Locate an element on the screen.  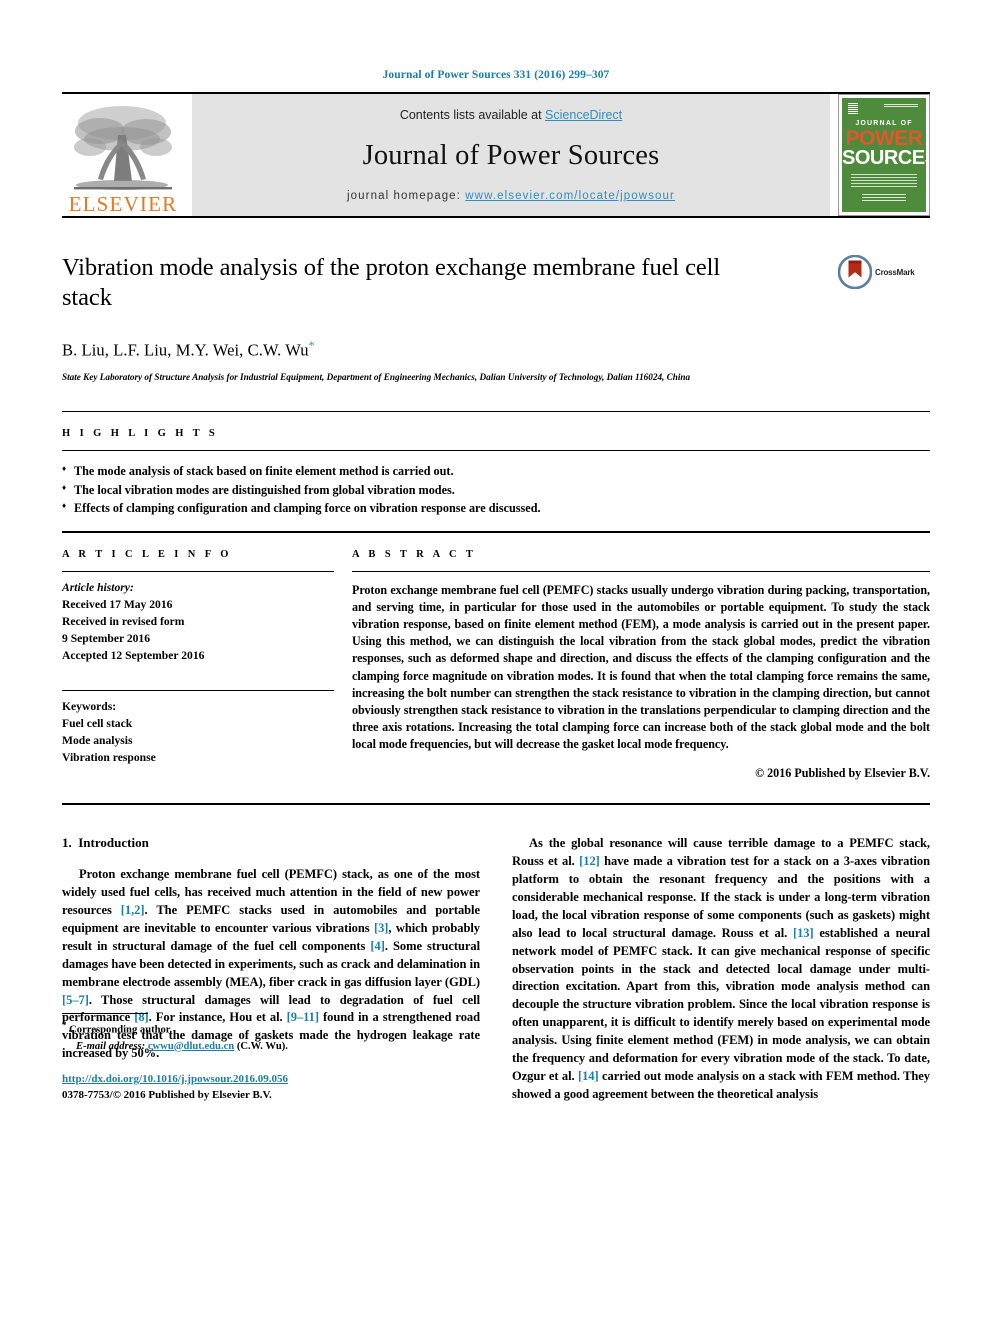
history-line: Accepted 12 September 2016 is located at coordinates (133, 655).